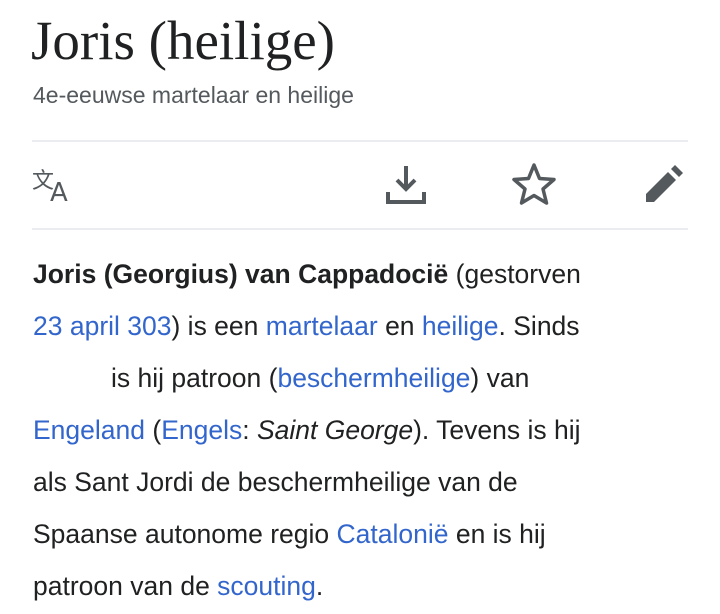  What do you see at coordinates (183, 40) in the screenshot?
I see `page-title: Joris (heilige)` at bounding box center [183, 40].